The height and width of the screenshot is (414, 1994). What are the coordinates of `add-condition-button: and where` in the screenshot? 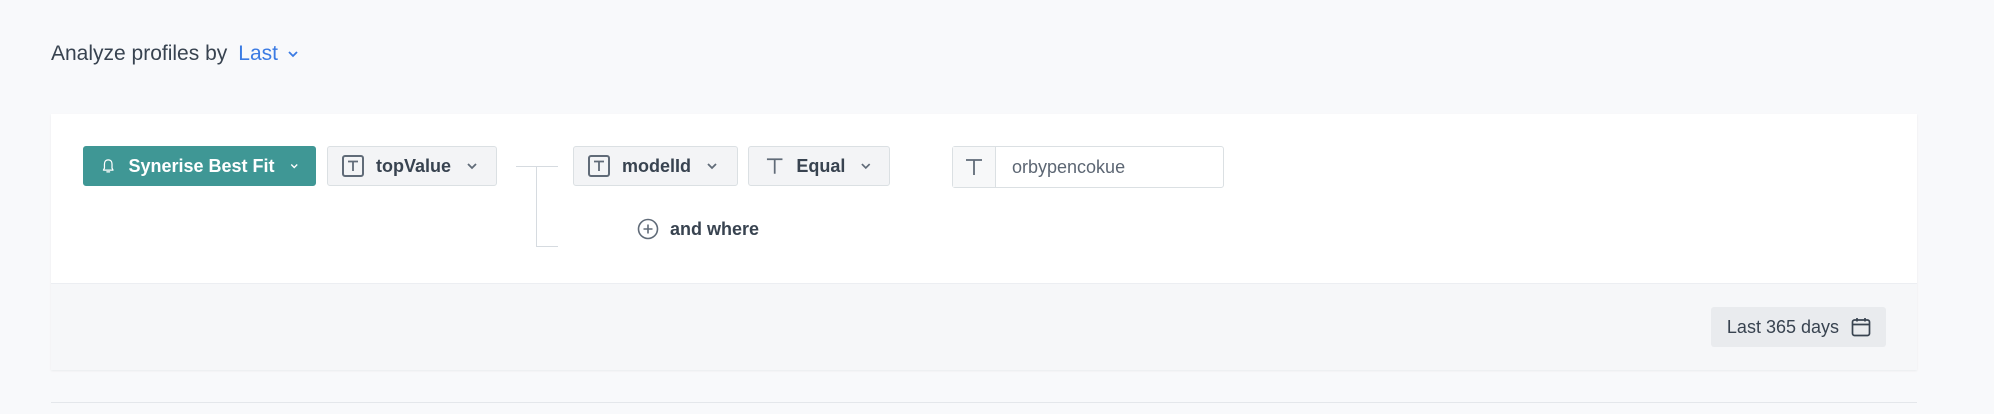 It's located at (698, 229).